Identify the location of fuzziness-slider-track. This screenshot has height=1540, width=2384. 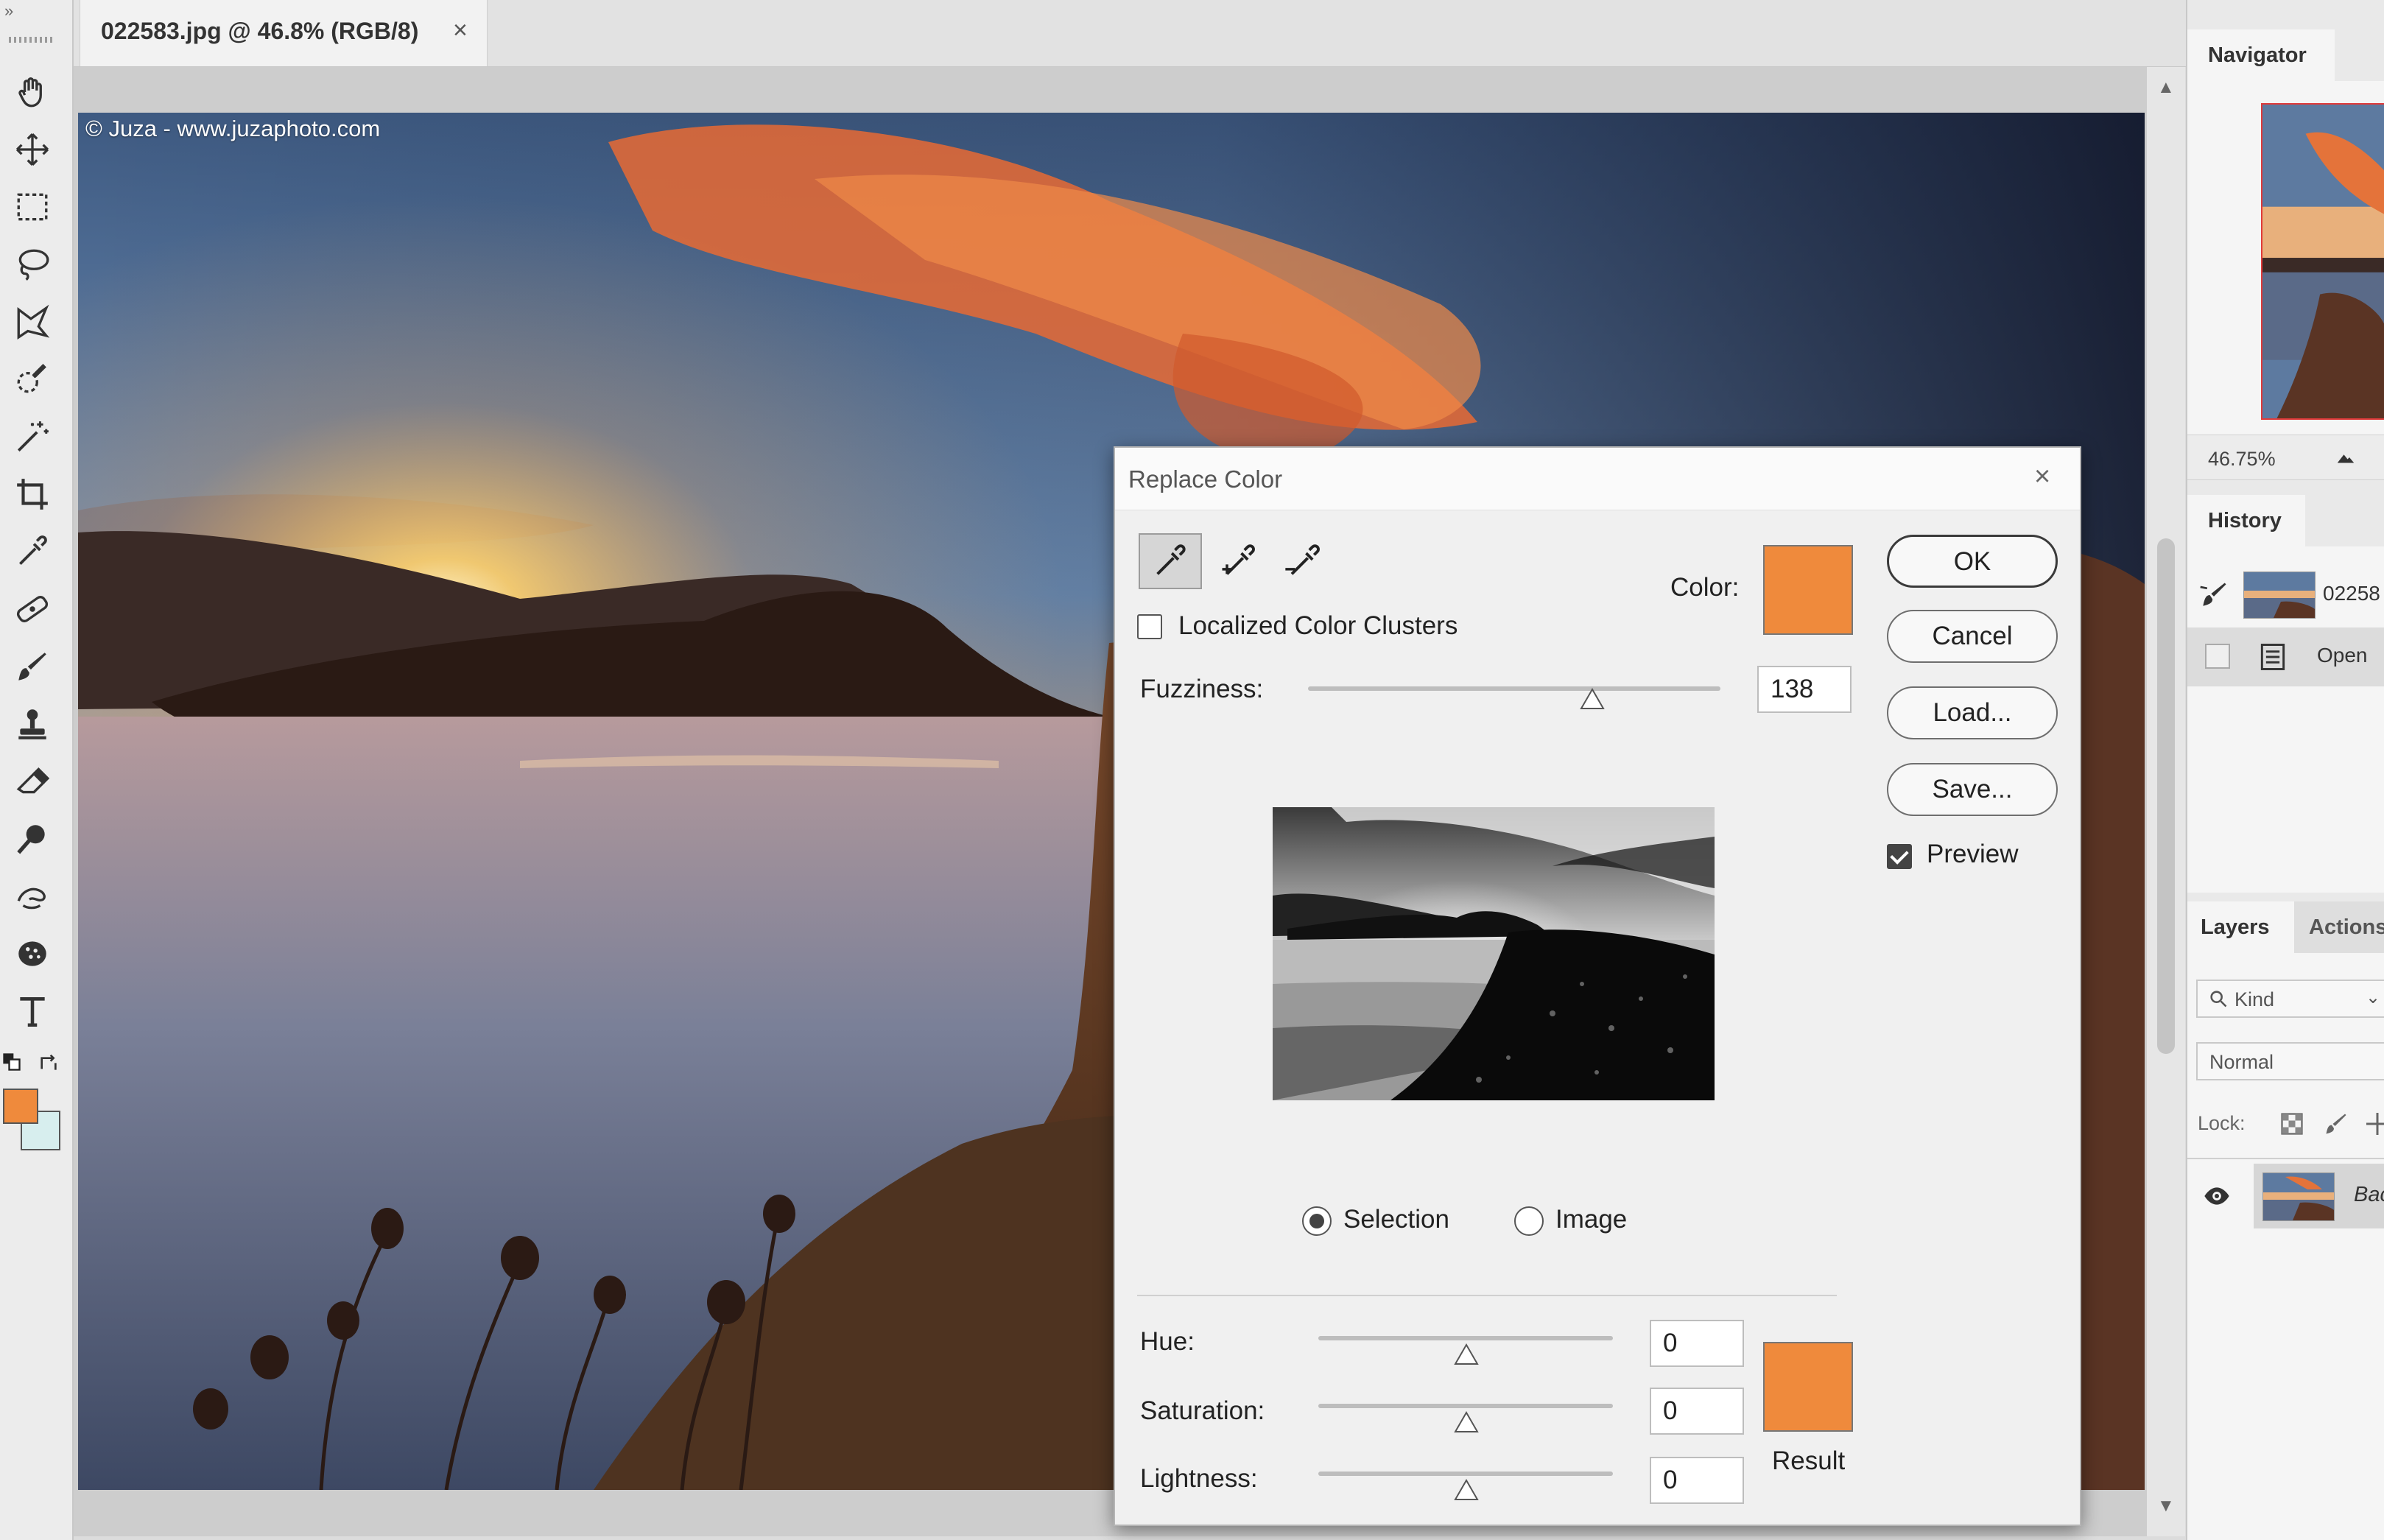
(1514, 688).